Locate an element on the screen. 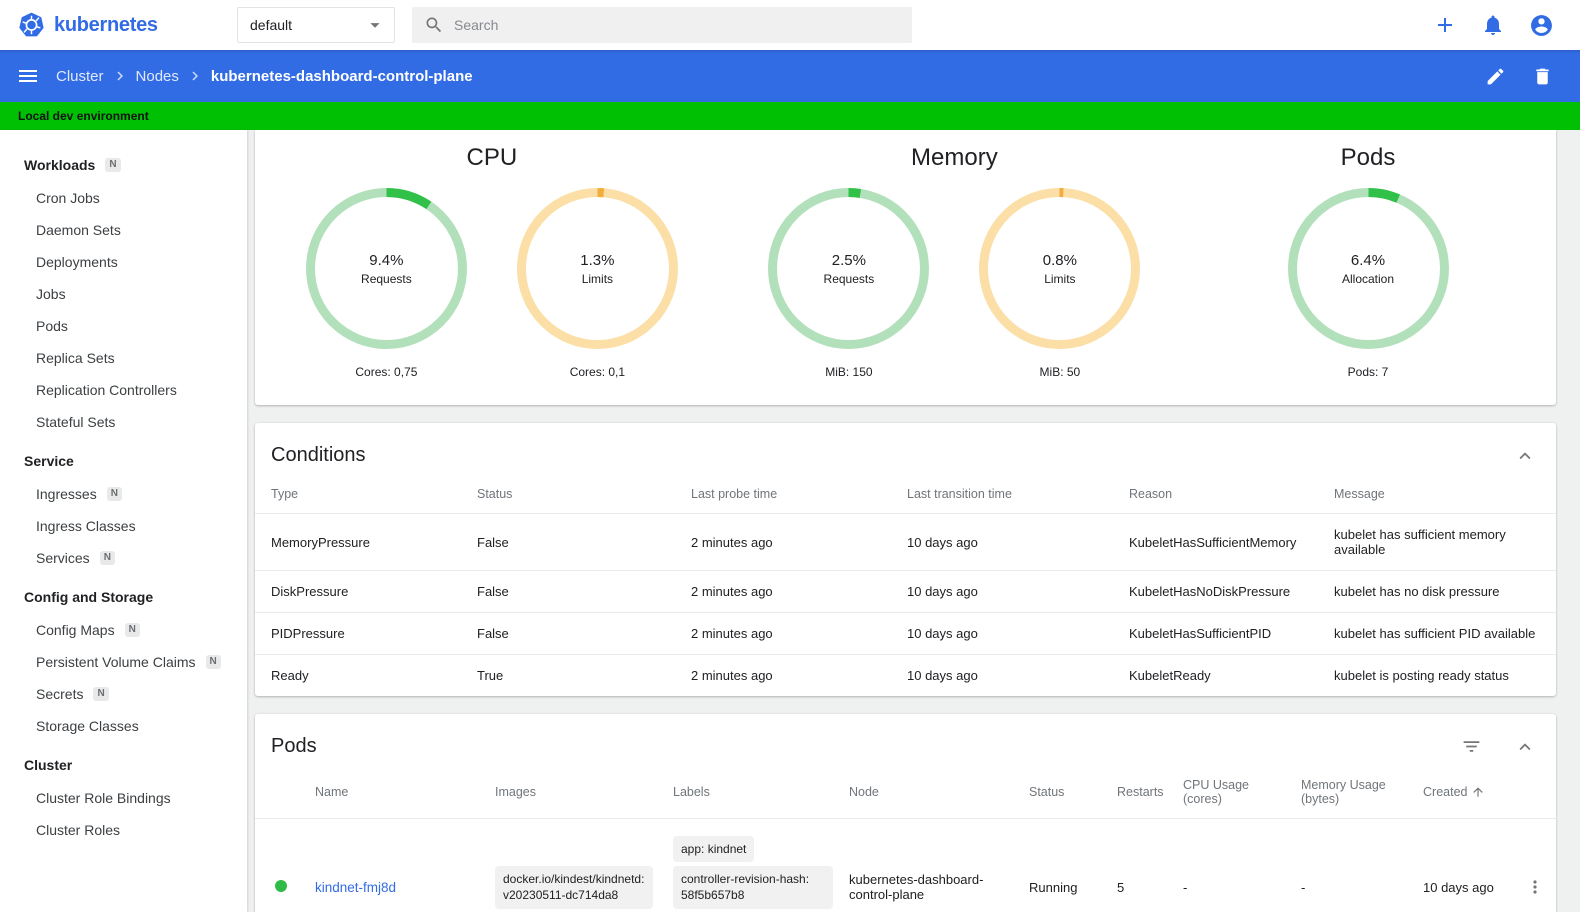 The image size is (1580, 912). namespaced-badge: N is located at coordinates (213, 662).